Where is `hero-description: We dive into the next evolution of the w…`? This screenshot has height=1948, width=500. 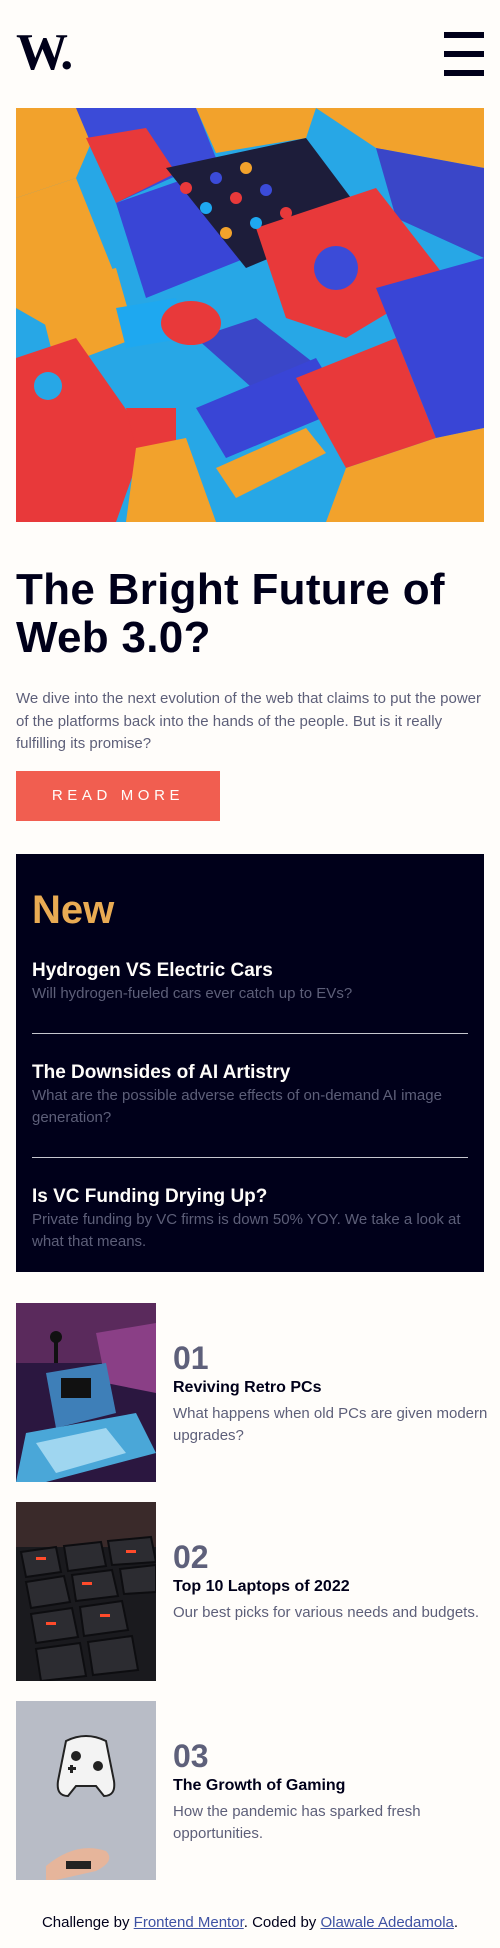 hero-description: We dive into the next evolution of the w… is located at coordinates (248, 721).